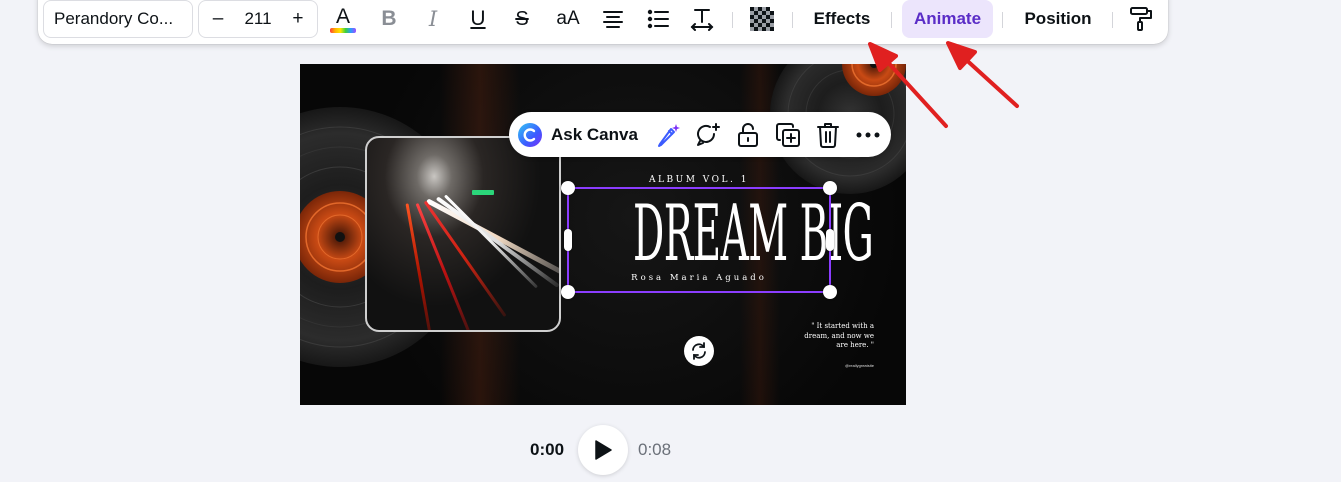 The width and height of the screenshot is (1341, 482). Describe the element at coordinates (830, 240) in the screenshot. I see `resize-handle-right` at that location.